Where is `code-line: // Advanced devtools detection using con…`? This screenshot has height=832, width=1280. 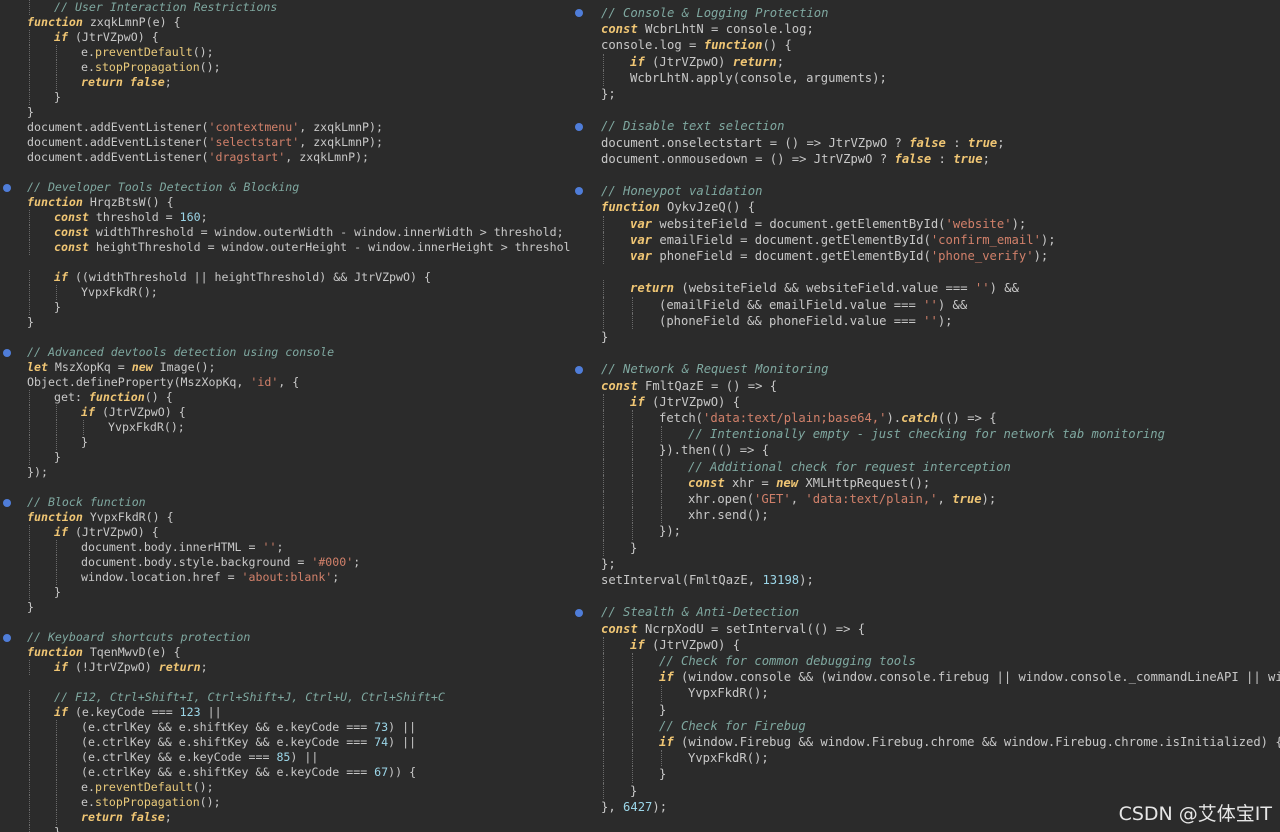
code-line: // Advanced devtools detection using con… is located at coordinates (299, 352).